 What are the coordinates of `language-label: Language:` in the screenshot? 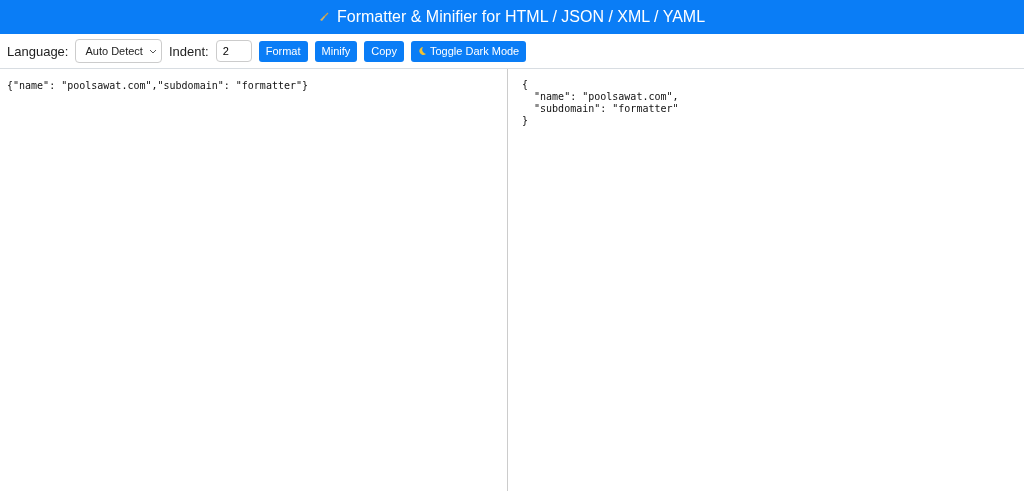 It's located at (38, 51).